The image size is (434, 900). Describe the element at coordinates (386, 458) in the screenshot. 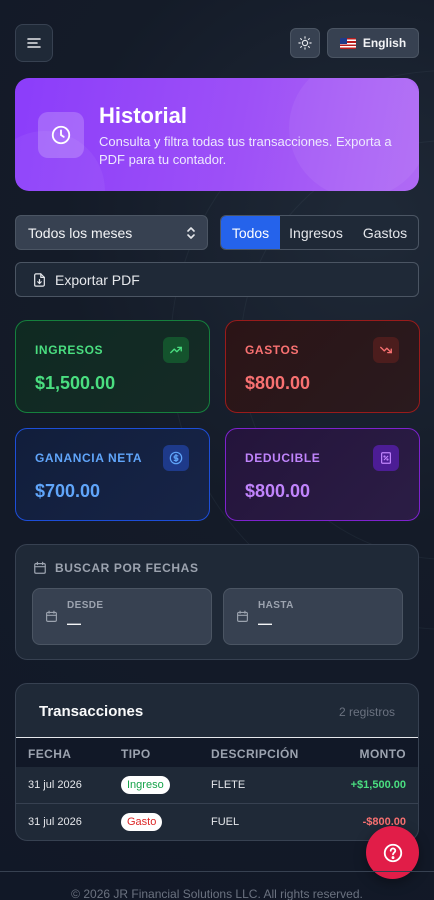

I see `receipt-icon` at that location.